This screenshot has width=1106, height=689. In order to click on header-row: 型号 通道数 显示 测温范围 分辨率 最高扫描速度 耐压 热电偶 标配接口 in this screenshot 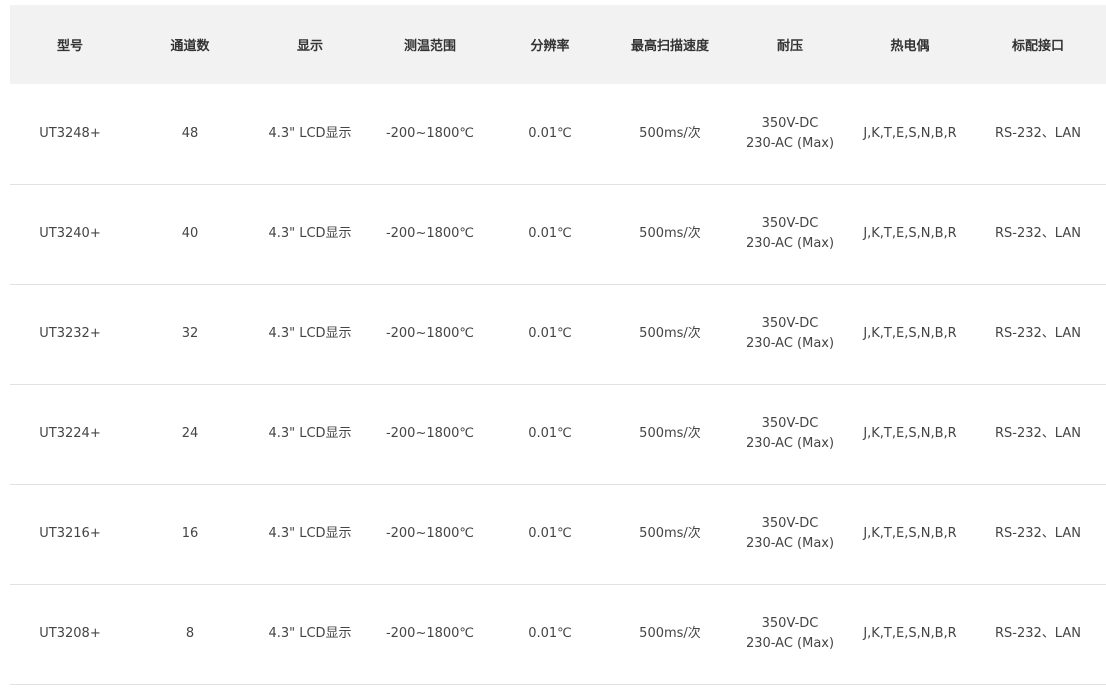, I will do `click(558, 44)`.